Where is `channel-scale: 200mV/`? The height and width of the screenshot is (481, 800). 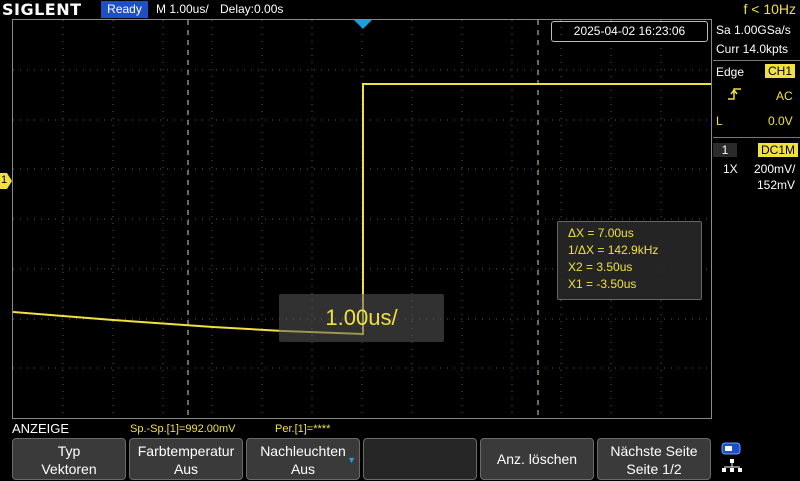
channel-scale: 200mV/ is located at coordinates (774, 169).